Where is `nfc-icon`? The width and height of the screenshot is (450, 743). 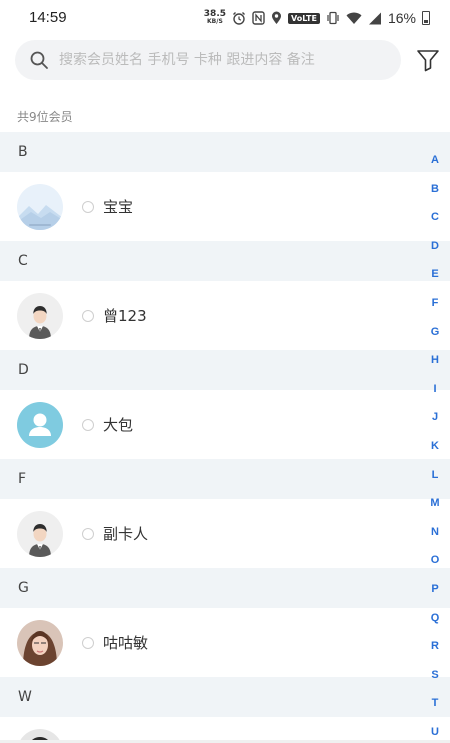
nfc-icon is located at coordinates (258, 18).